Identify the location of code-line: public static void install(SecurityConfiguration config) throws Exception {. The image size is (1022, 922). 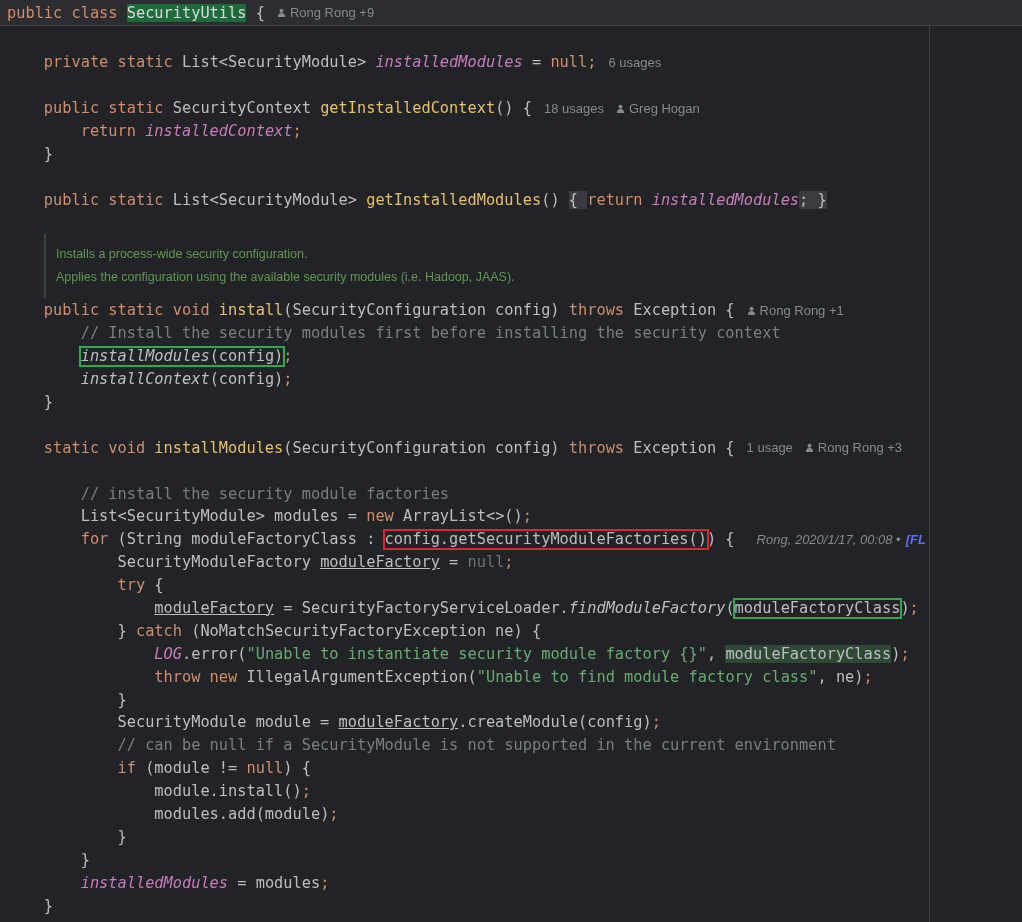
(388, 310).